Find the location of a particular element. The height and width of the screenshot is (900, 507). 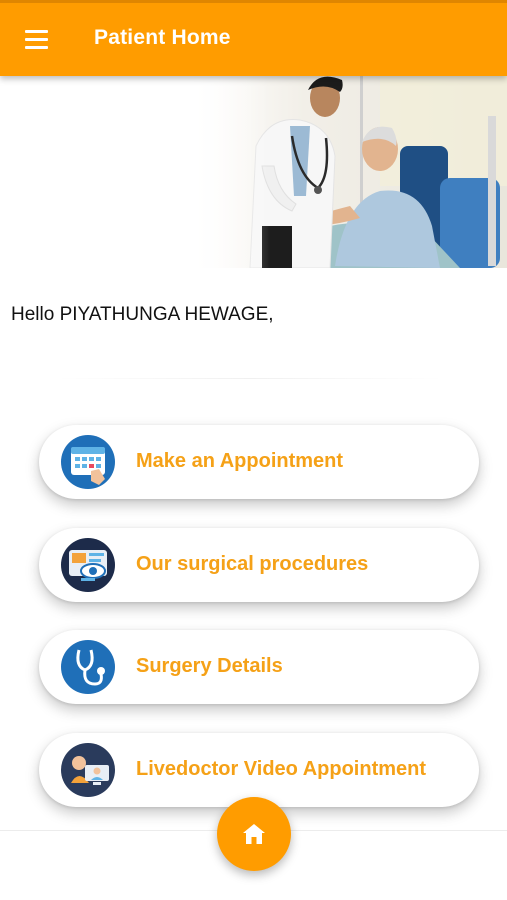

surgery-details-button: Surgery Details is located at coordinates (259, 667).